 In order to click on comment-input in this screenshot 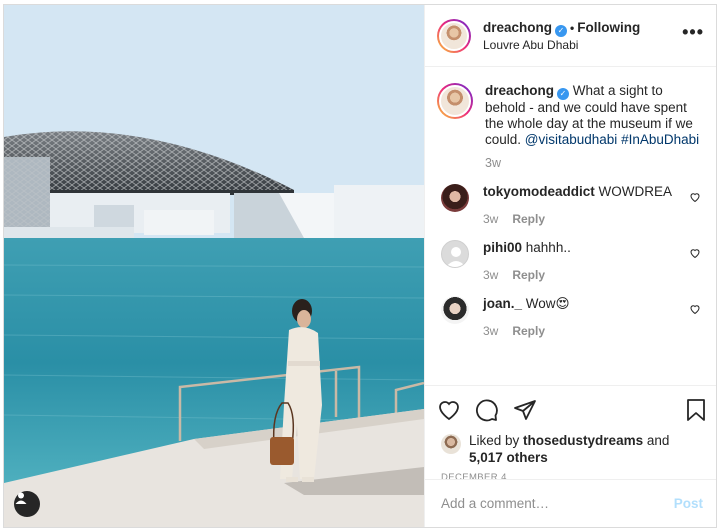, I will do `click(557, 503)`.